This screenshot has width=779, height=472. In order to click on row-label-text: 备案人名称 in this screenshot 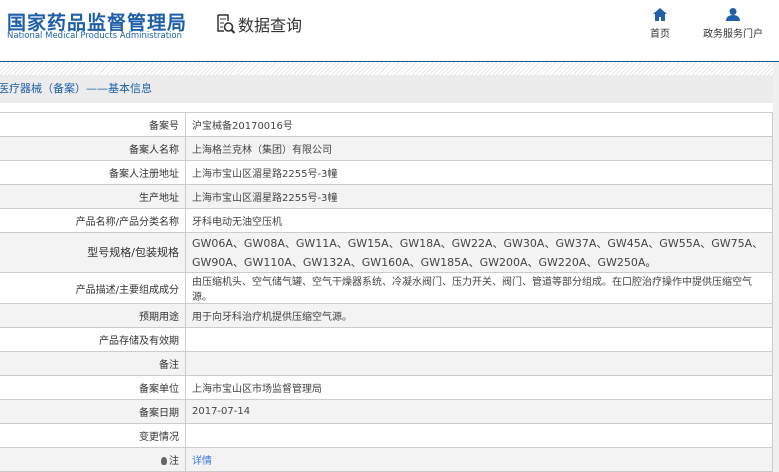, I will do `click(154, 150)`.